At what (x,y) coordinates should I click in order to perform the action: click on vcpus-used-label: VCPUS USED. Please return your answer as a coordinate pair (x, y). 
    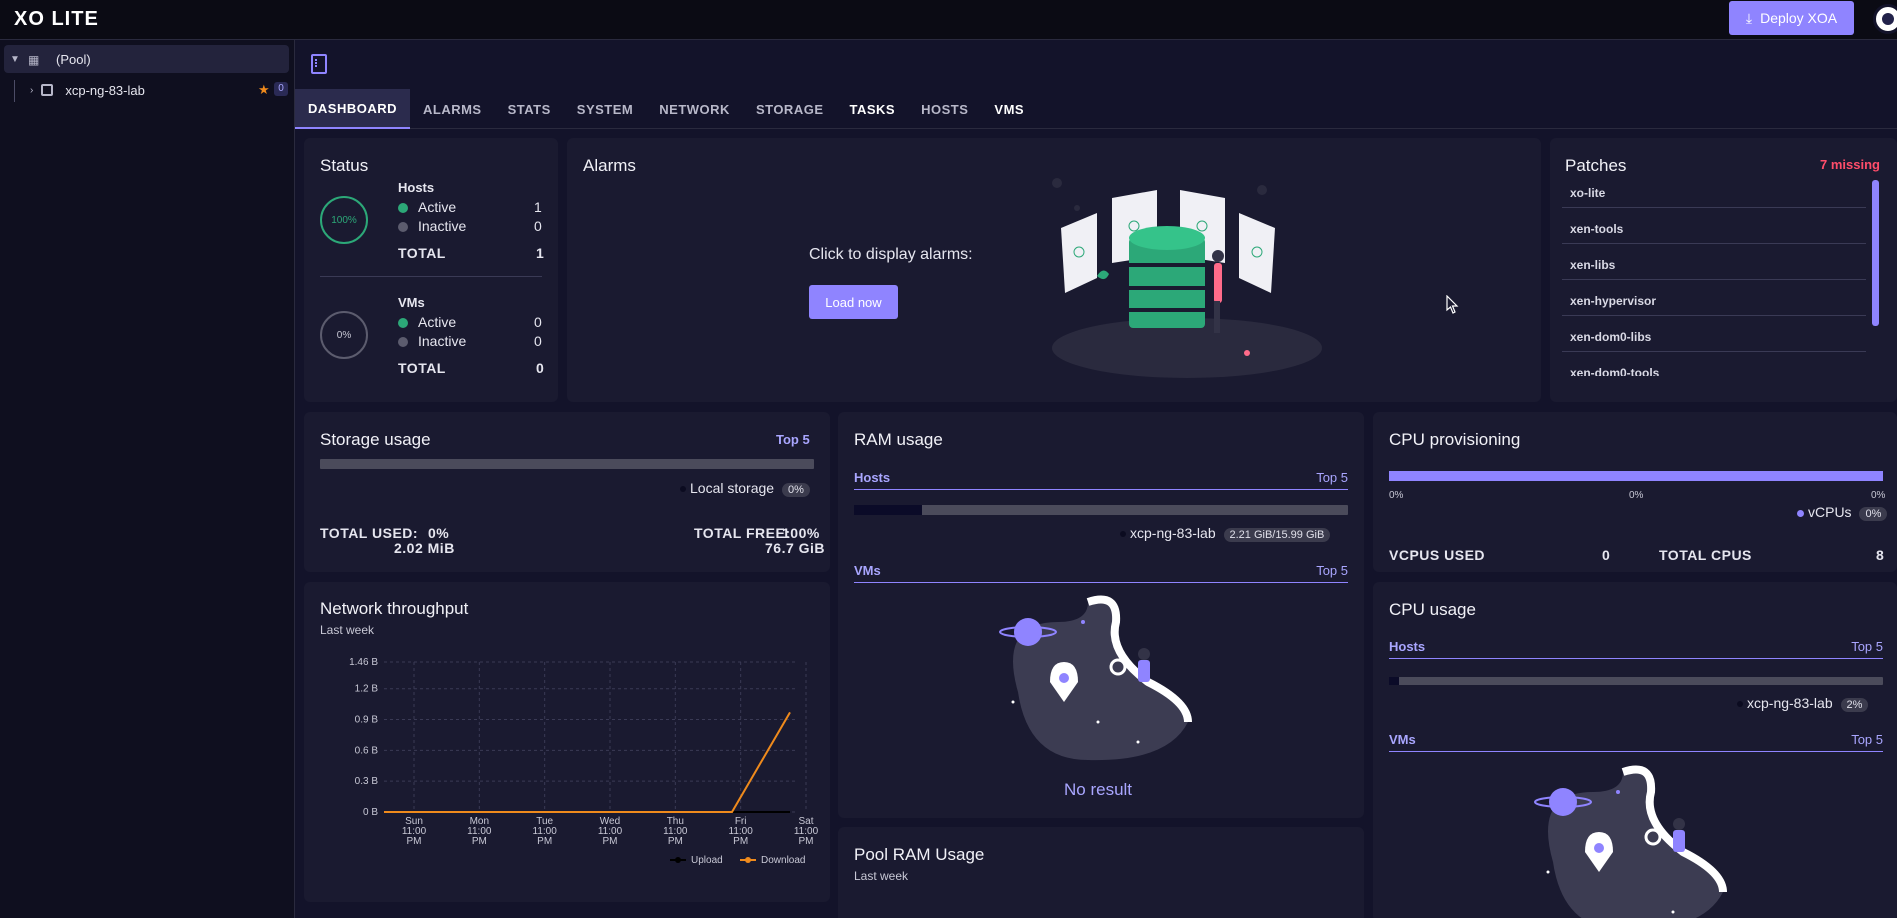
    Looking at the image, I should click on (1437, 555).